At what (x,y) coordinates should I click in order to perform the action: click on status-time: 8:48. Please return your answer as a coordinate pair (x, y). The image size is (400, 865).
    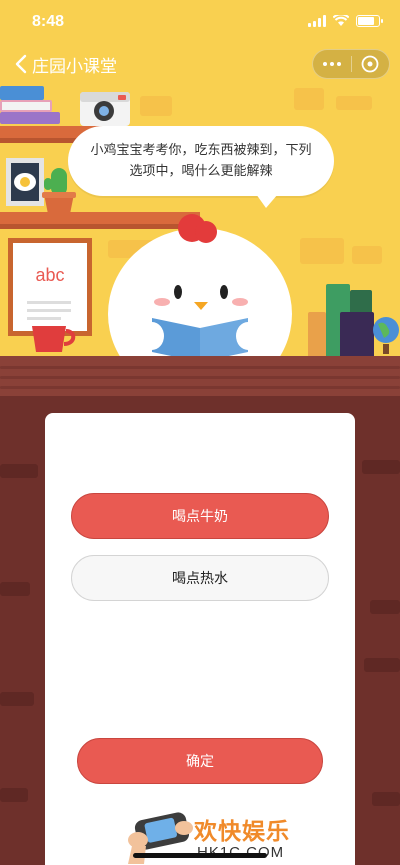
    Looking at the image, I should click on (48, 21).